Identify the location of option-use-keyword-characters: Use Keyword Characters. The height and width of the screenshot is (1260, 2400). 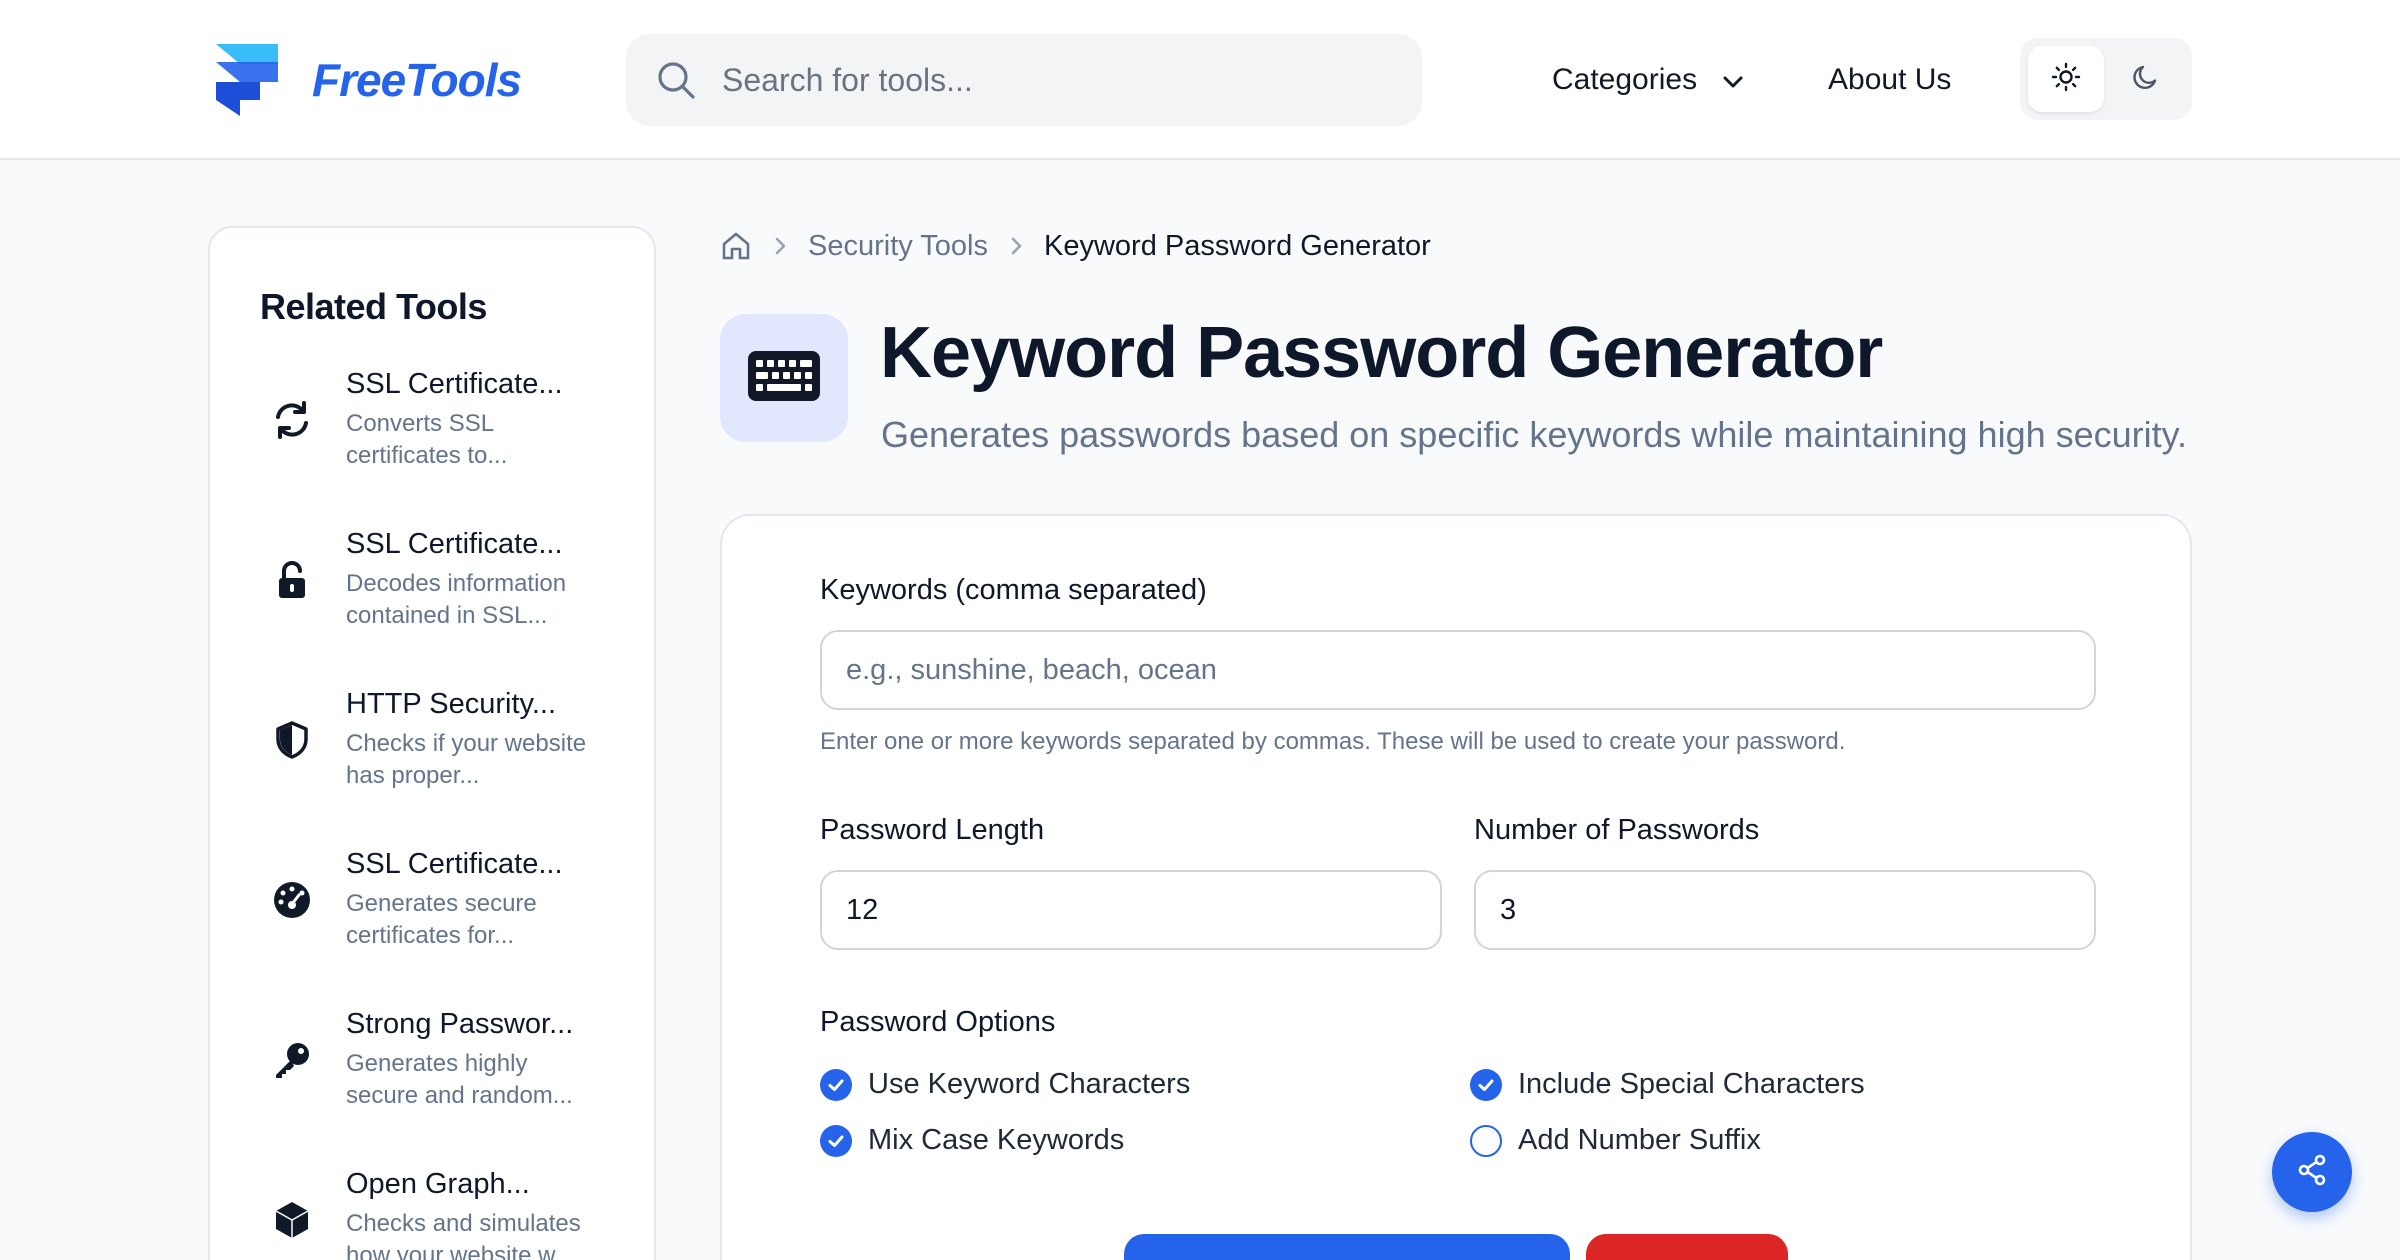
(1005, 1084).